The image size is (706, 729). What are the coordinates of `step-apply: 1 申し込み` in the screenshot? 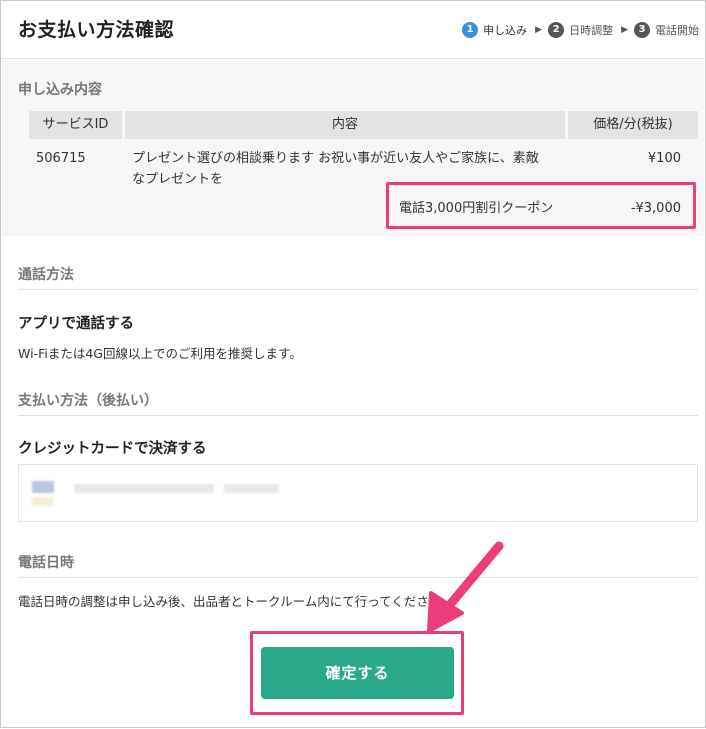 It's located at (494, 30).